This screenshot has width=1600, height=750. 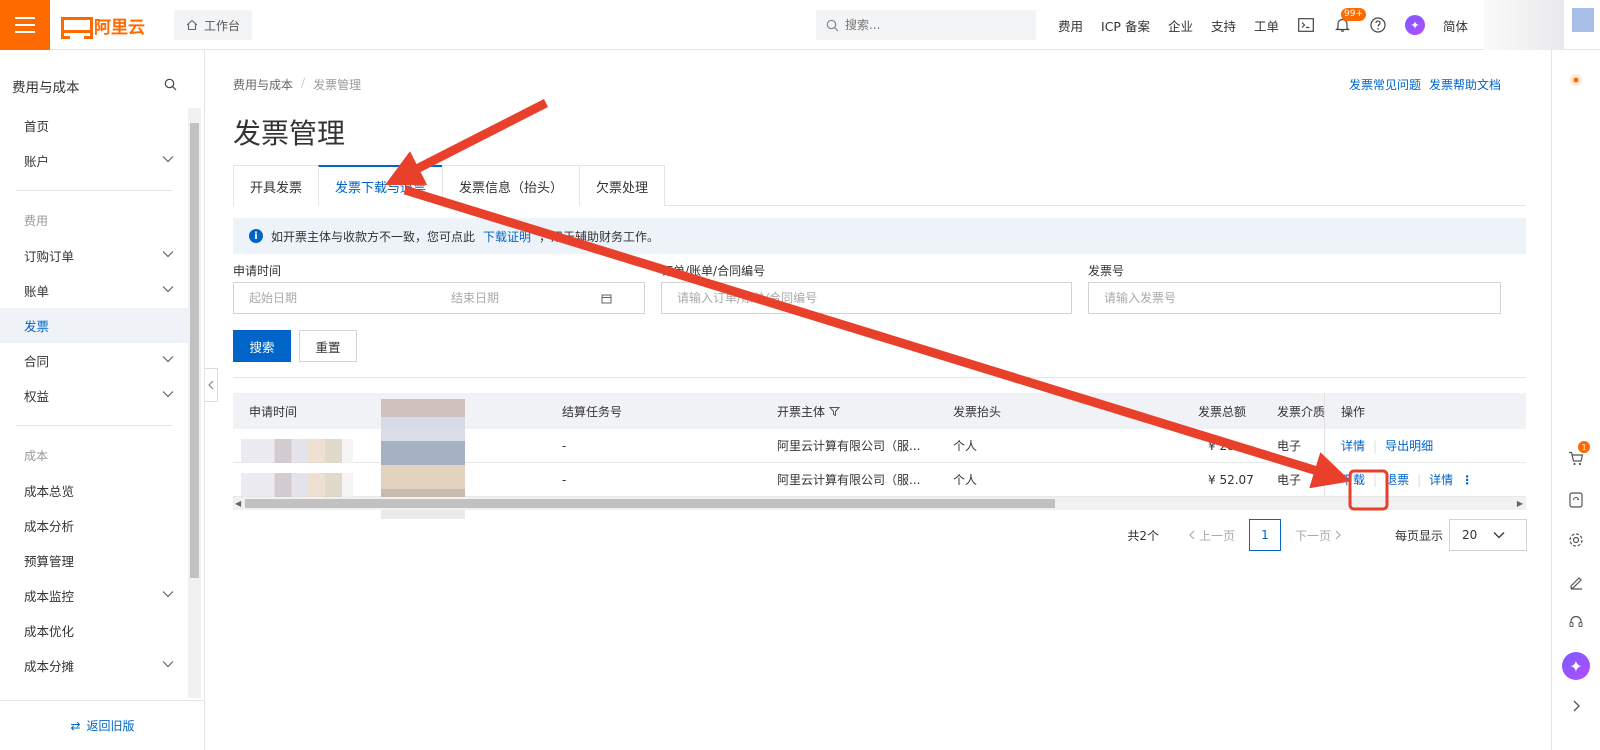 I want to click on sidebar-item-budget: 预算管理, so click(x=94, y=560).